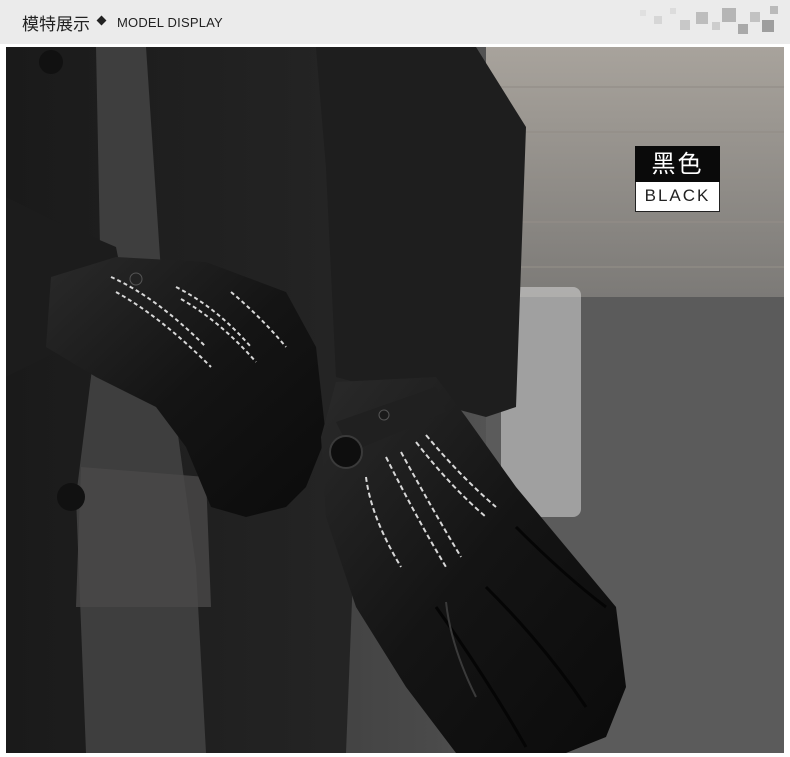 The width and height of the screenshot is (790, 757). What do you see at coordinates (710, 22) in the screenshot?
I see `pixel-mosaic-icon` at bounding box center [710, 22].